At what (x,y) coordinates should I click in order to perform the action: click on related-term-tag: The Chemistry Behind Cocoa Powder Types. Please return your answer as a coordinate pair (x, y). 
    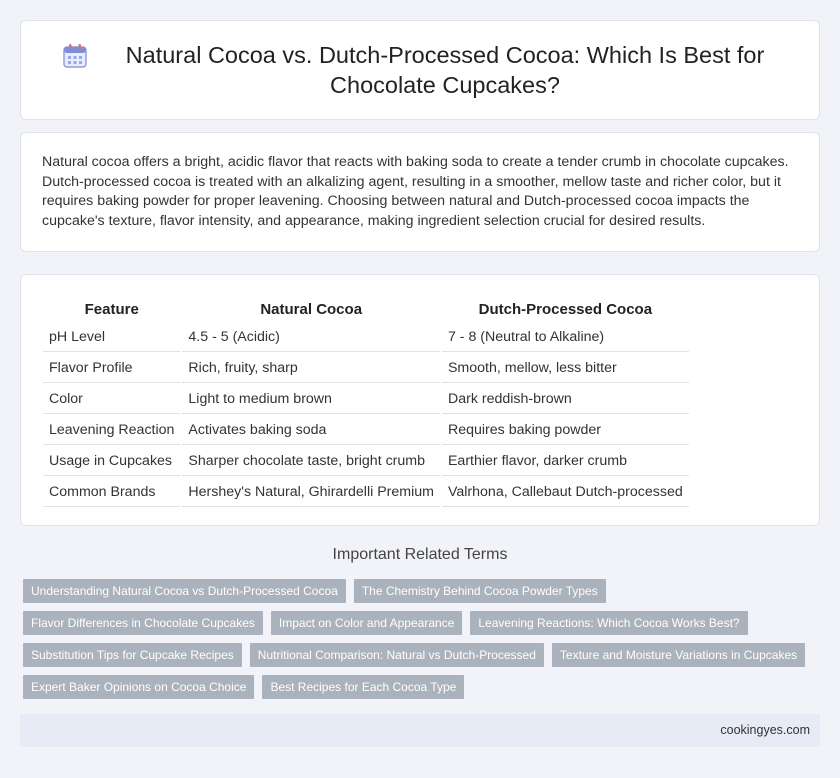
    Looking at the image, I should click on (479, 591).